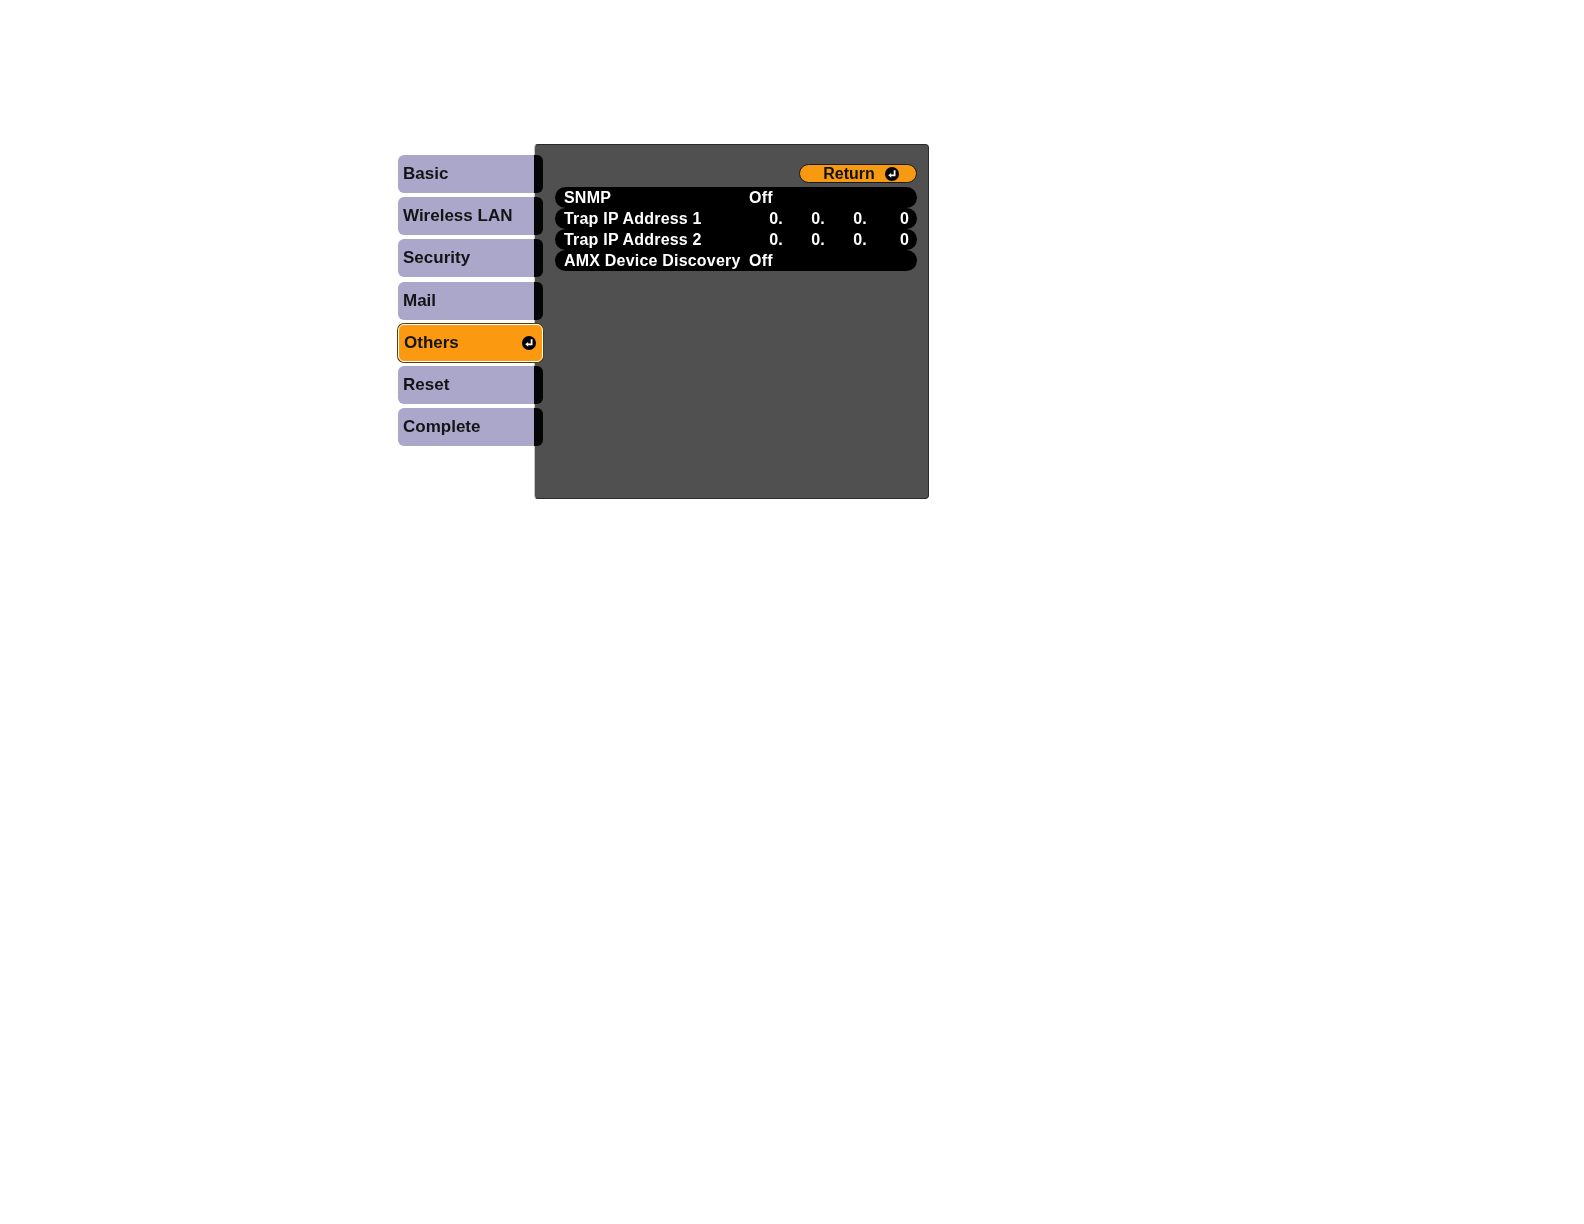 Image resolution: width=1584 pixels, height=1224 pixels. I want to click on setting-label: Trap IP Address 1, so click(633, 218).